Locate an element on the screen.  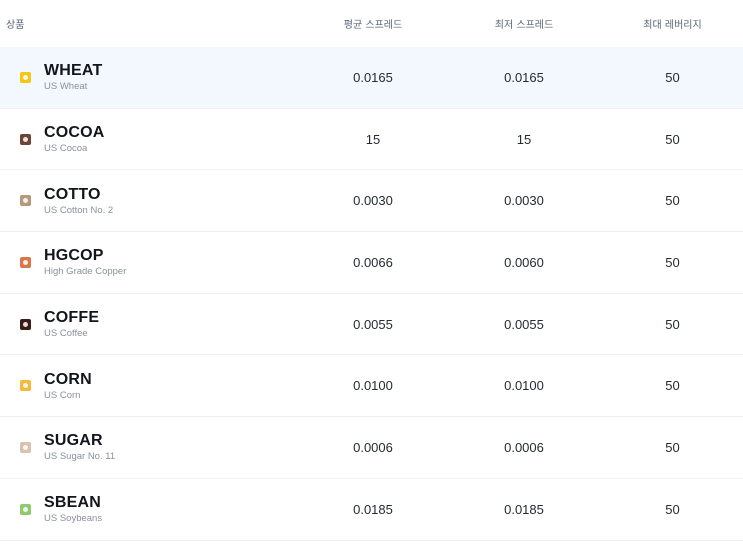
cocoa-icon is located at coordinates (25, 139).